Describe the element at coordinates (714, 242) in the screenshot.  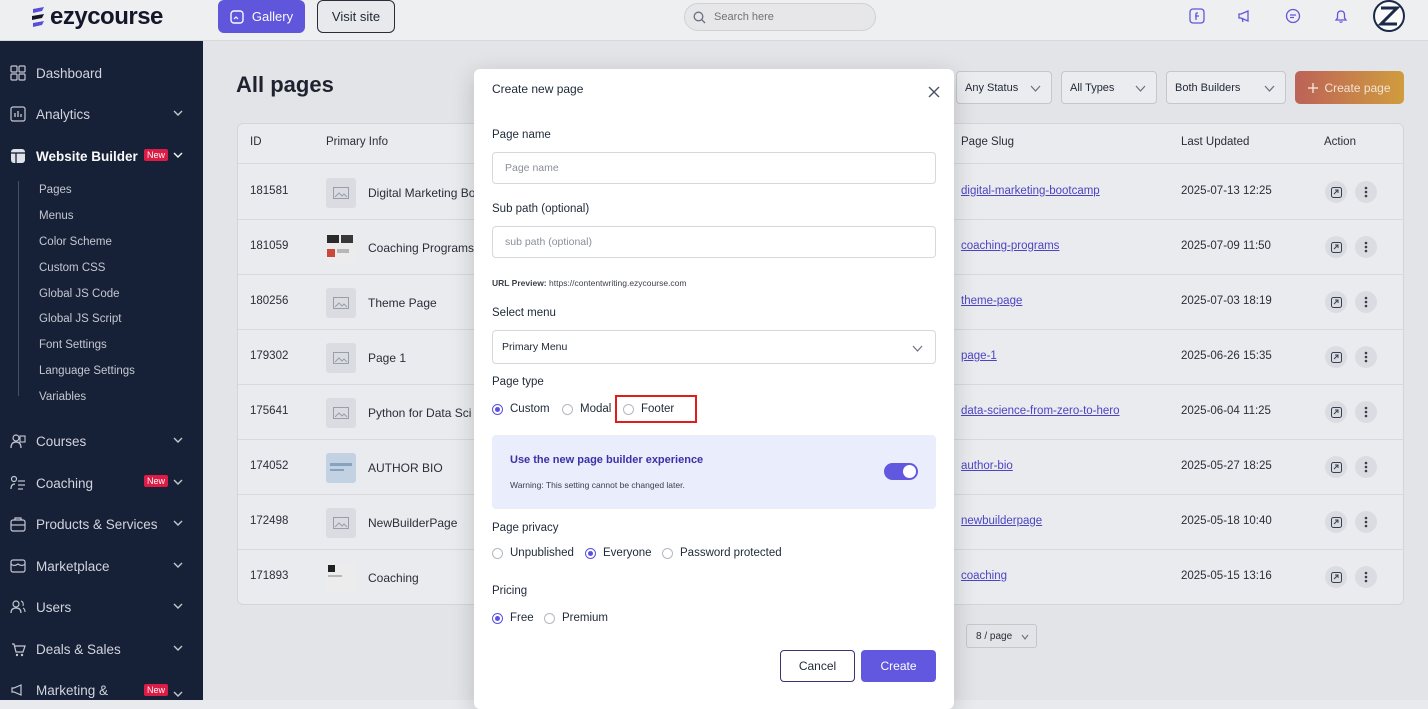
I see `sub-path-input` at that location.